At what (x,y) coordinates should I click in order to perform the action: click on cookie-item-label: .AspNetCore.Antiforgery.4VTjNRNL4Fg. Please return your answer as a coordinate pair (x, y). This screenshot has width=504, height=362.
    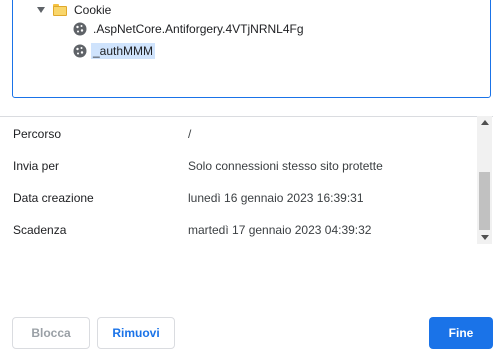
    Looking at the image, I should click on (198, 29).